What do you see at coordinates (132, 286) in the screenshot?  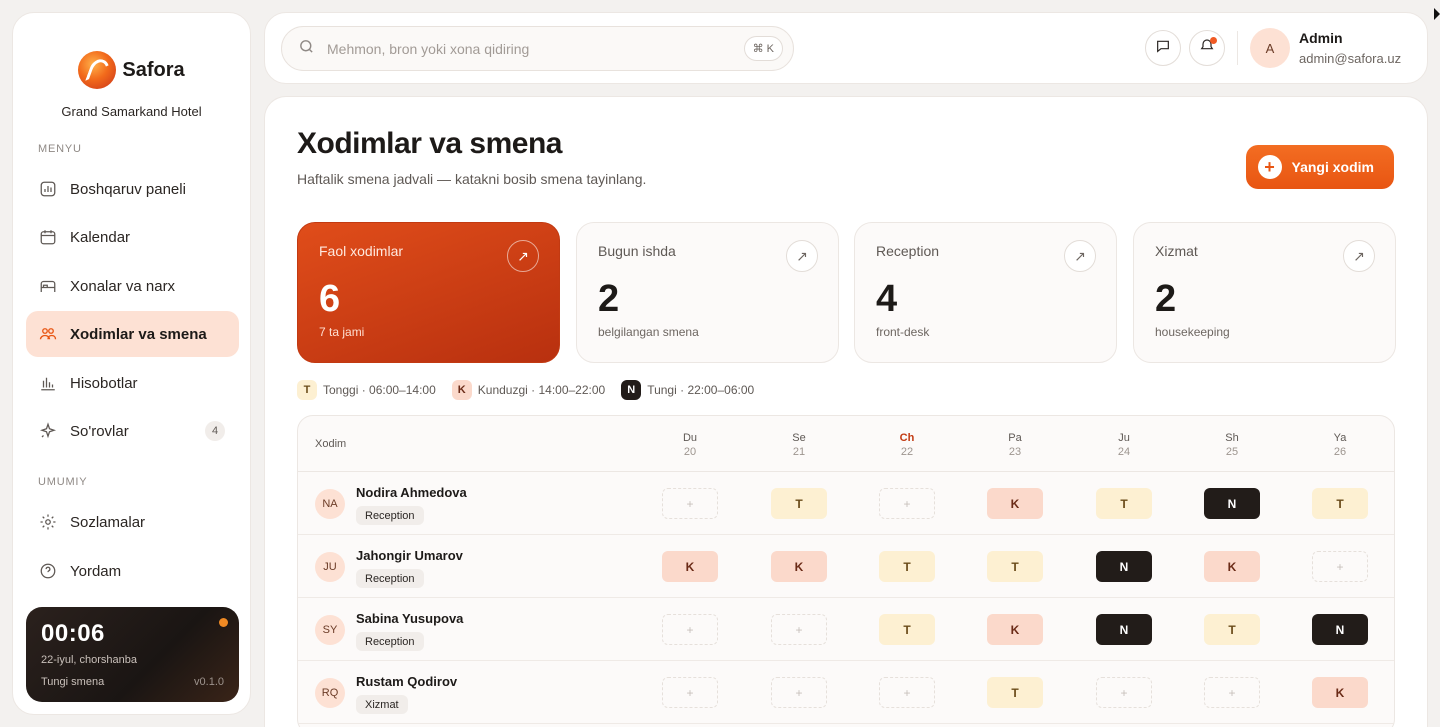 I see `sidebar-item-rooms: Xonalar va narx` at bounding box center [132, 286].